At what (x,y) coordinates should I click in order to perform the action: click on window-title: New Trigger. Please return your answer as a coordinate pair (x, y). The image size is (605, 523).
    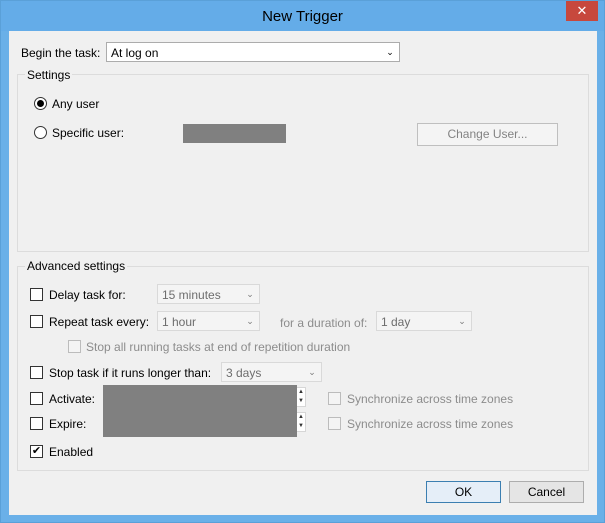
    Looking at the image, I should click on (302, 16).